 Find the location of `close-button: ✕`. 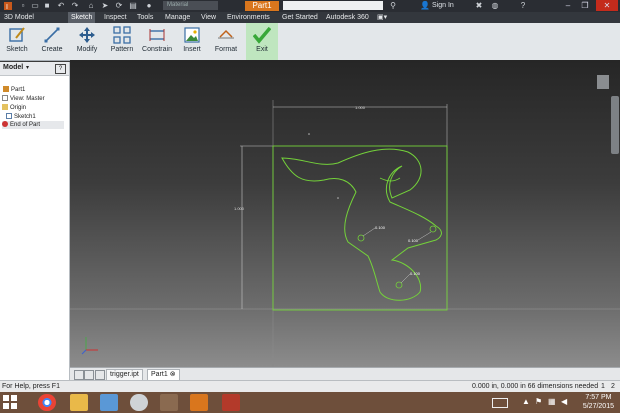

close-button: ✕ is located at coordinates (607, 5).